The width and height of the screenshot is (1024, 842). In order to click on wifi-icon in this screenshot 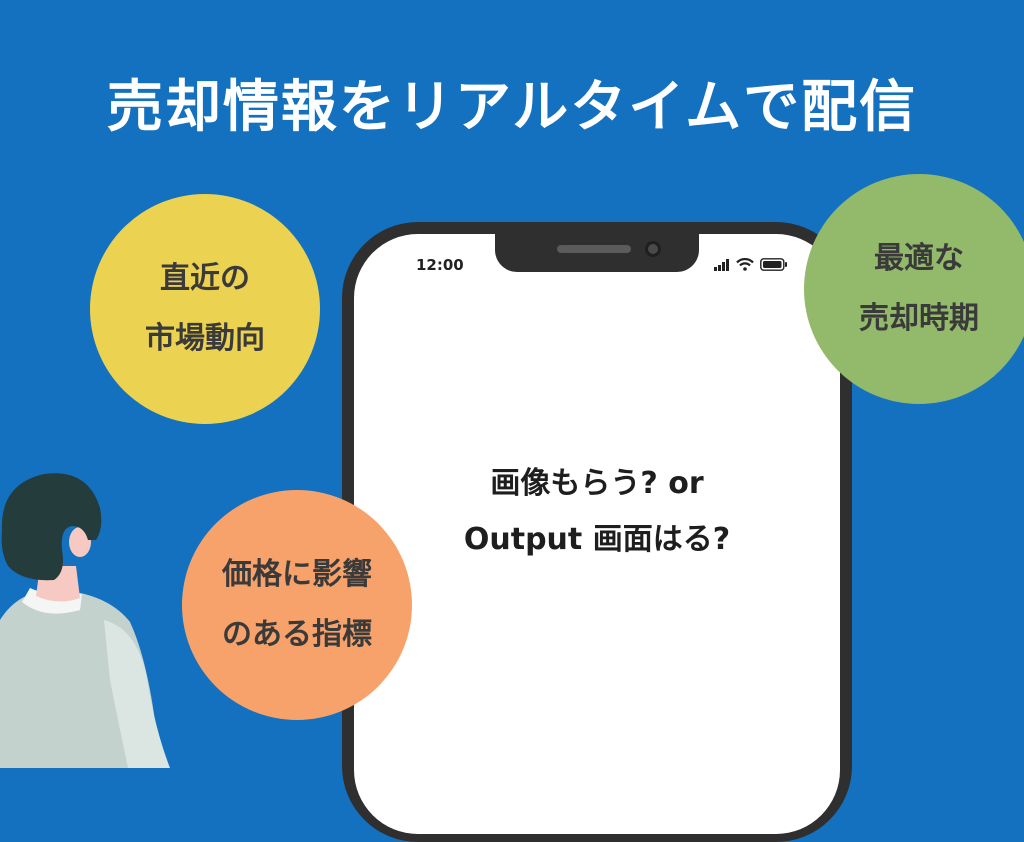, I will do `click(745, 264)`.